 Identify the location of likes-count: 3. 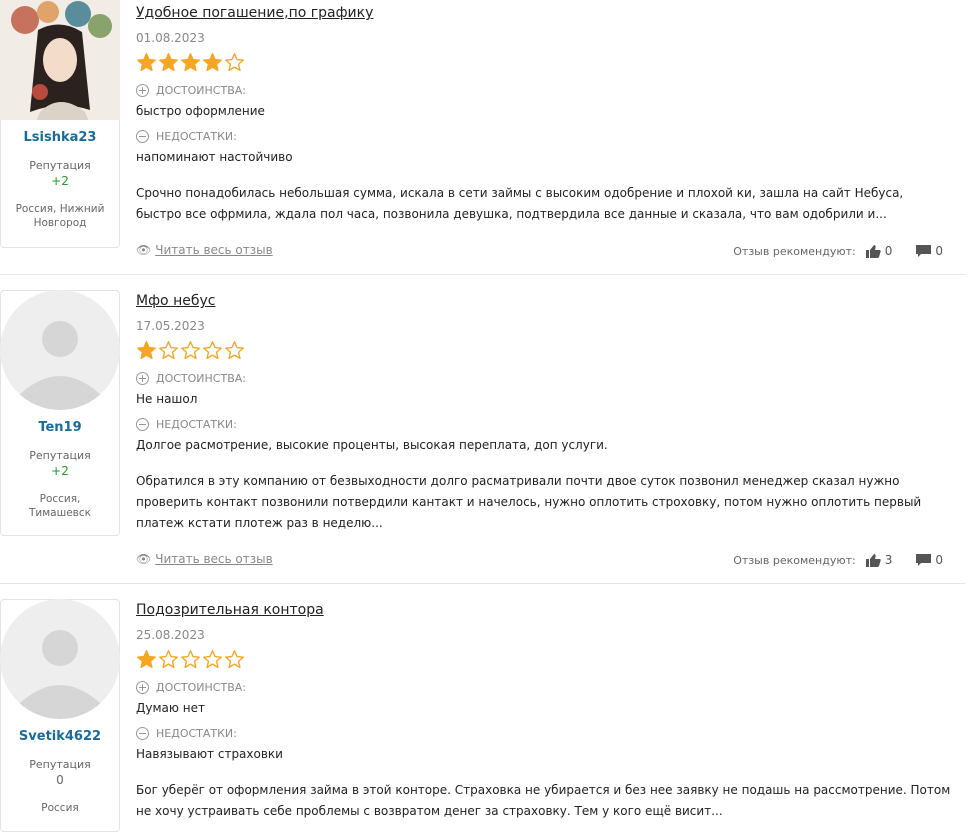
(888, 560).